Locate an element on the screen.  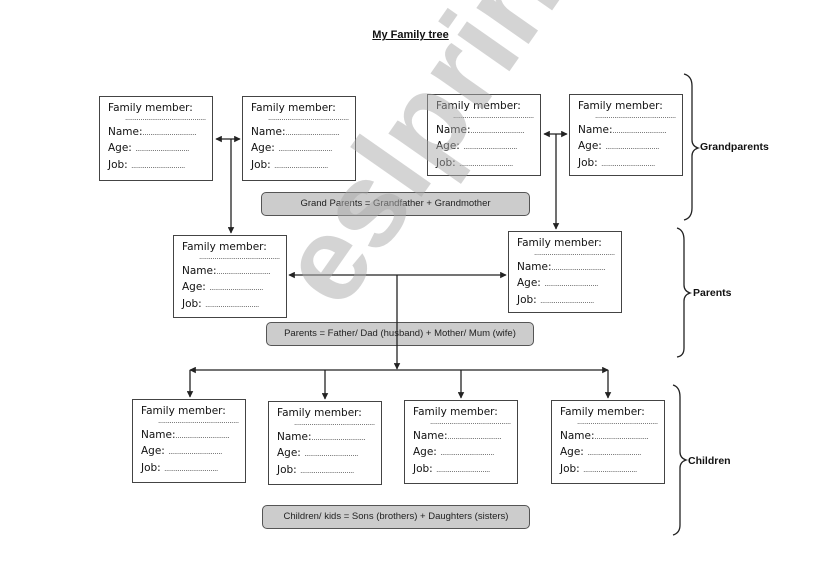
grandparents-brace is located at coordinates (692, 147).